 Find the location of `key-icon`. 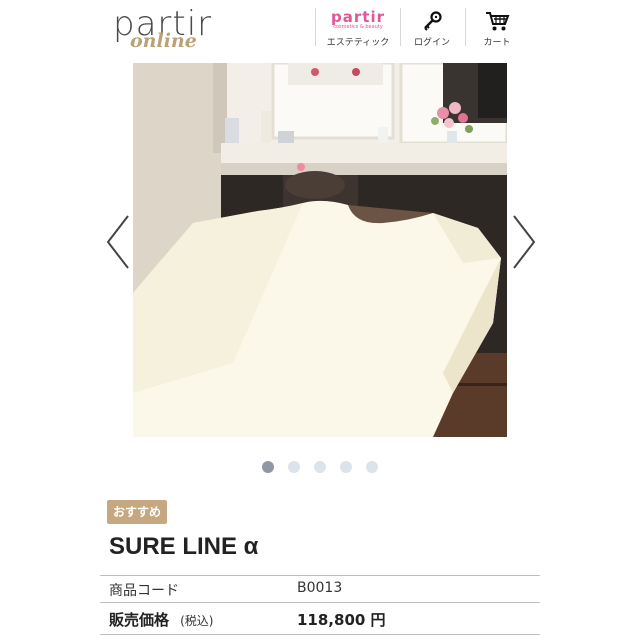

key-icon is located at coordinates (433, 21).